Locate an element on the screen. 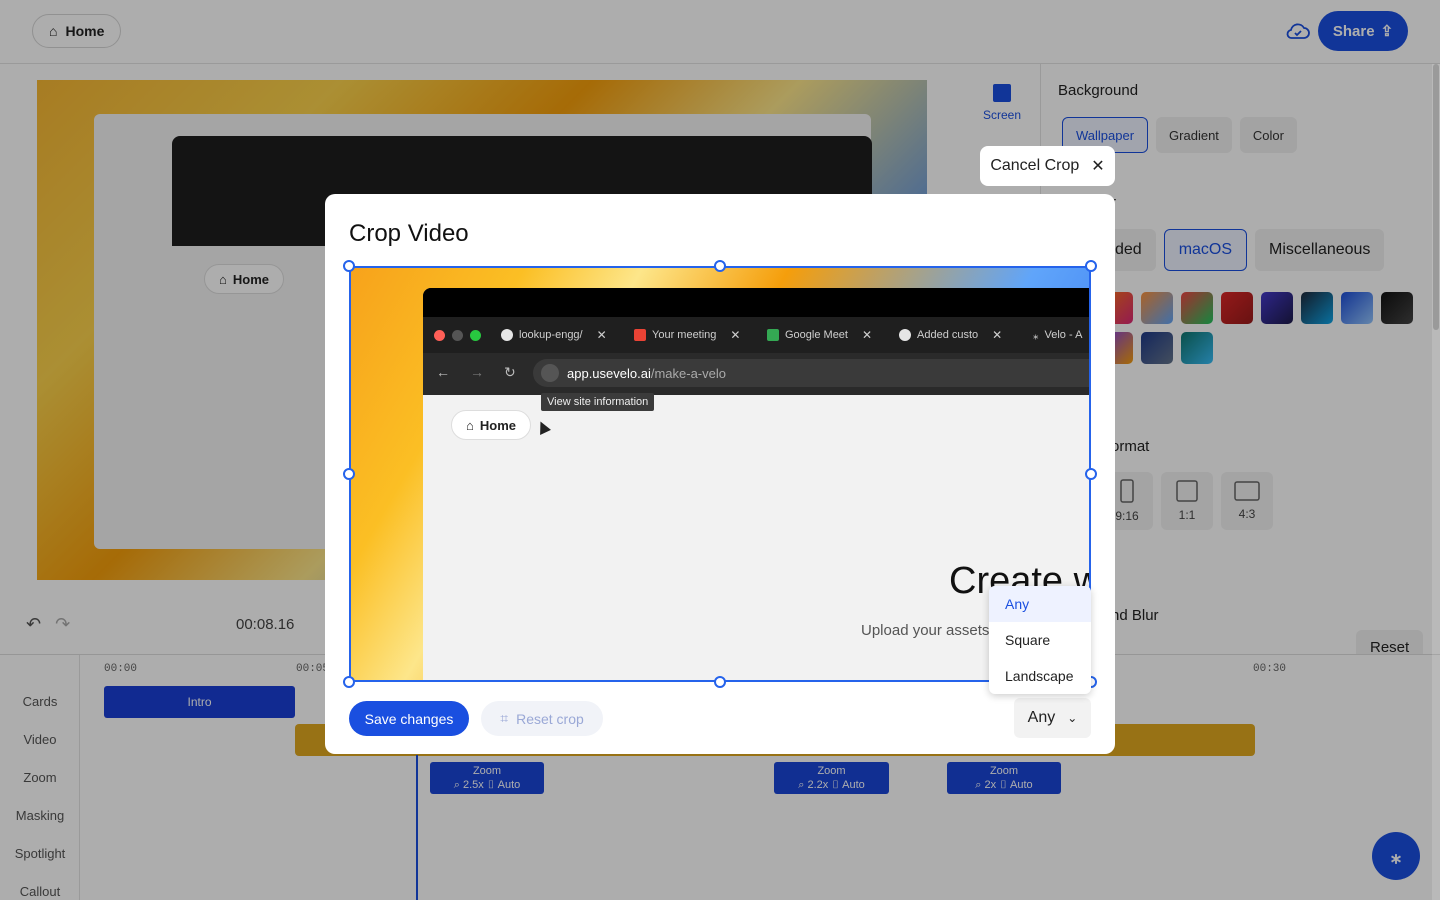  aspect-ratio-dropdown: Any Square Landscape is located at coordinates (1040, 640).